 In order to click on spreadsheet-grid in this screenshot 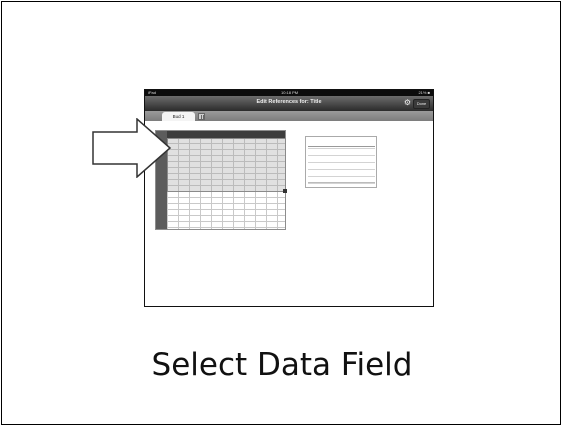, I will do `click(221, 180)`.